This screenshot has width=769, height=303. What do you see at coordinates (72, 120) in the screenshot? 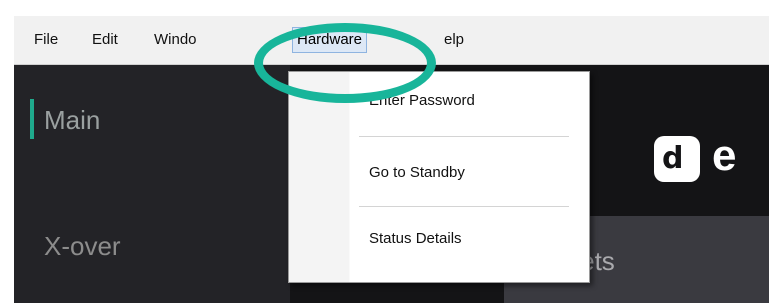
I see `sidebar-item-main: Main` at bounding box center [72, 120].